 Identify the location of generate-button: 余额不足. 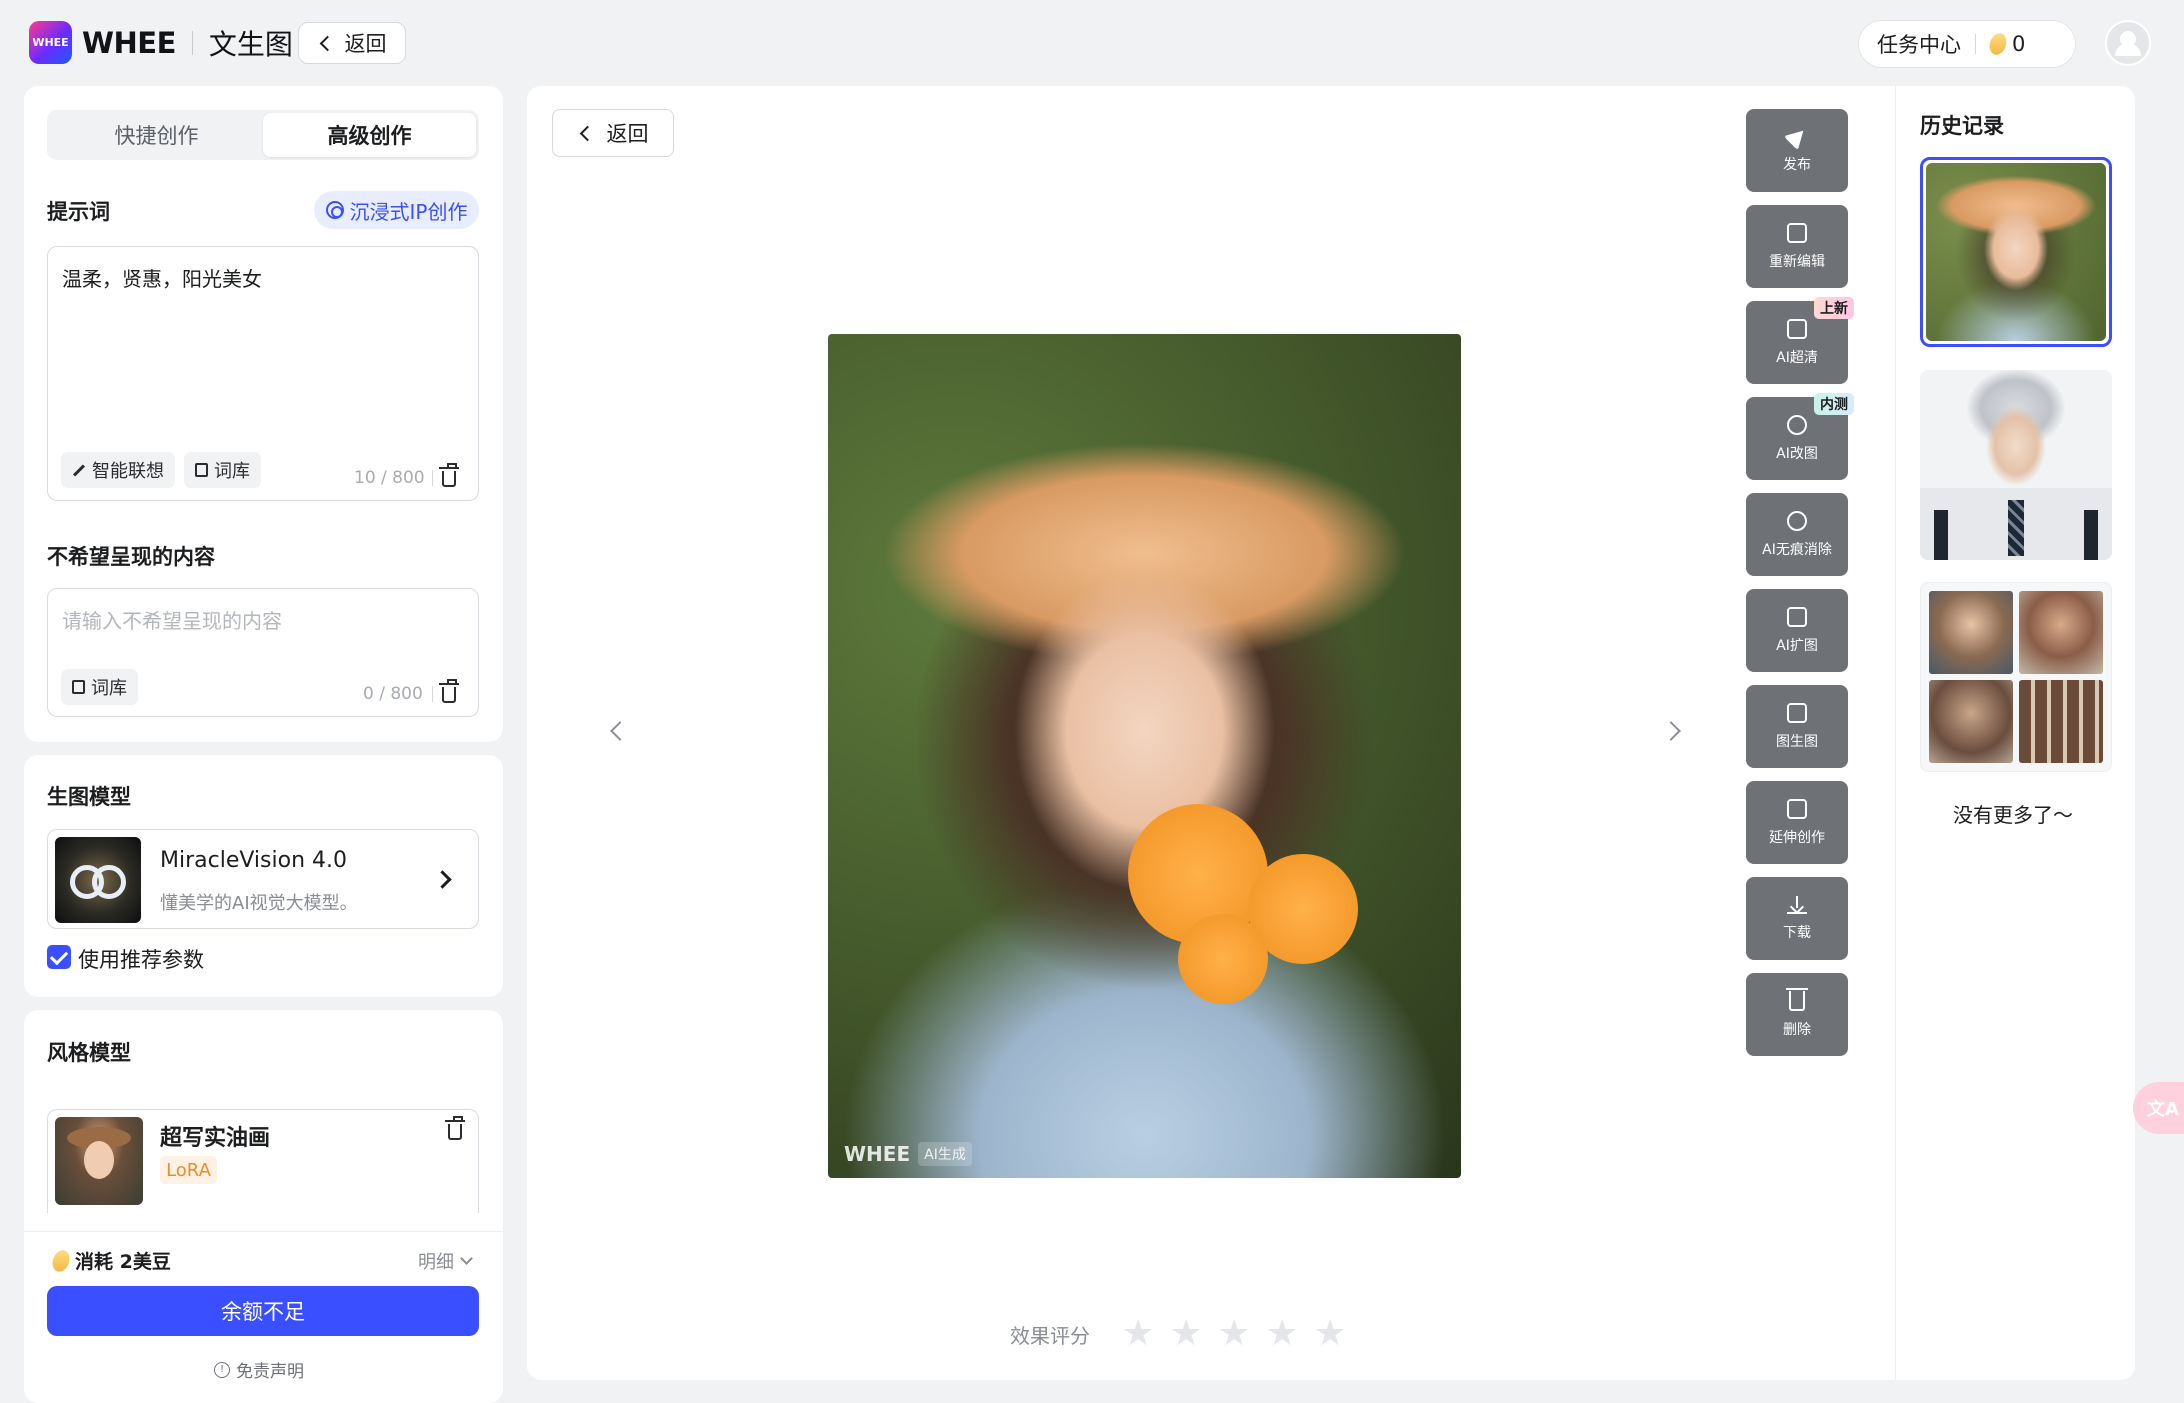
(263, 1311).